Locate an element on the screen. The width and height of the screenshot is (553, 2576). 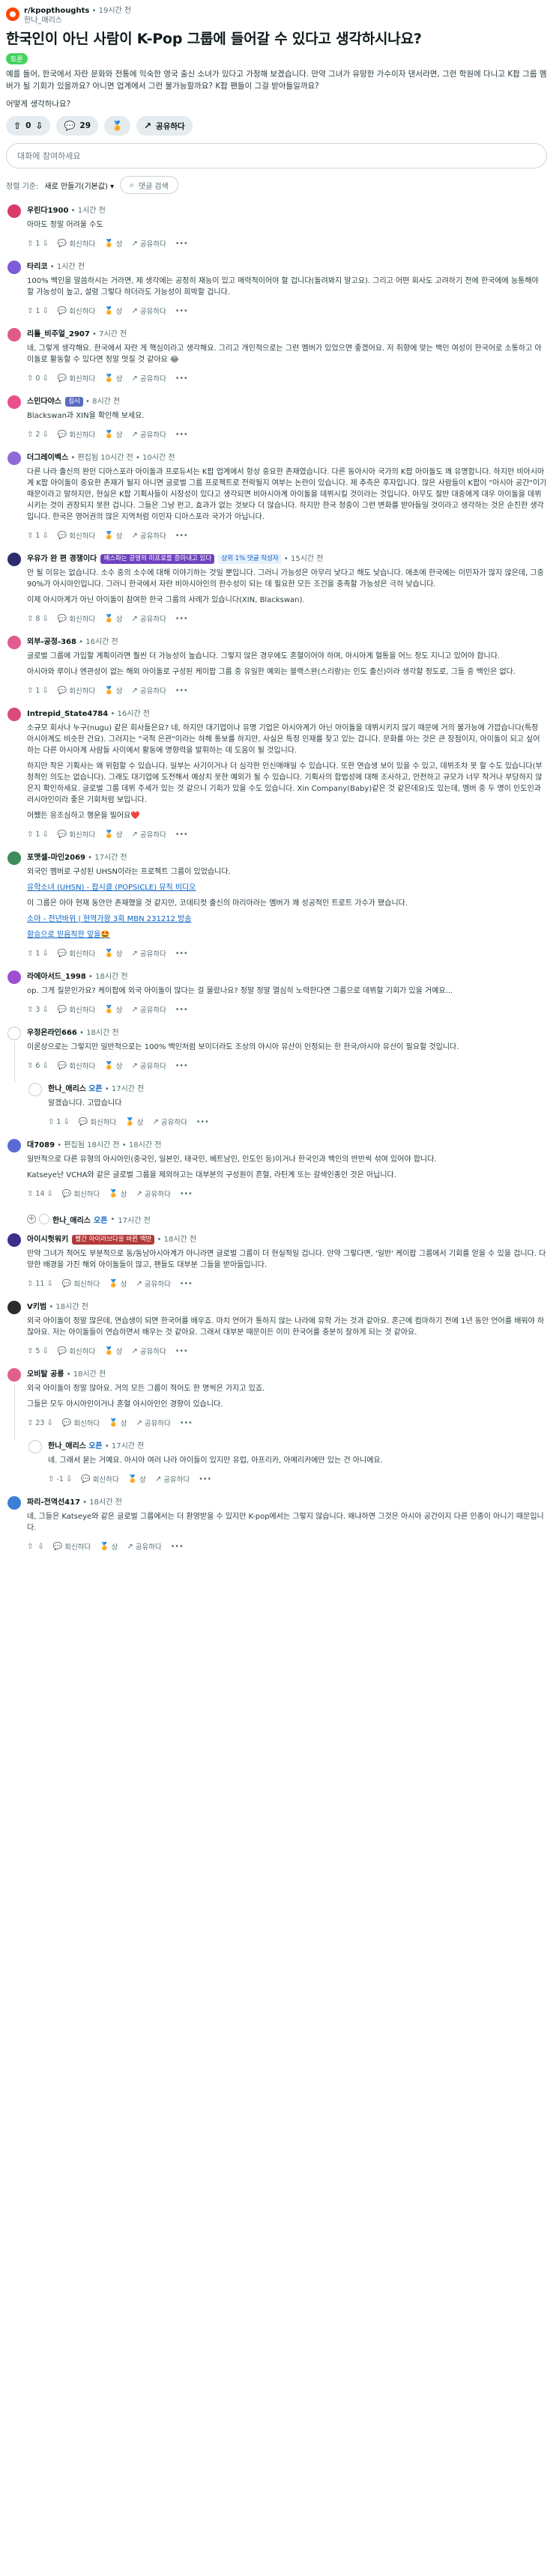
collapsed-reply: + 한나_애리스 오픈 • 17시간 전 is located at coordinates (287, 1219).